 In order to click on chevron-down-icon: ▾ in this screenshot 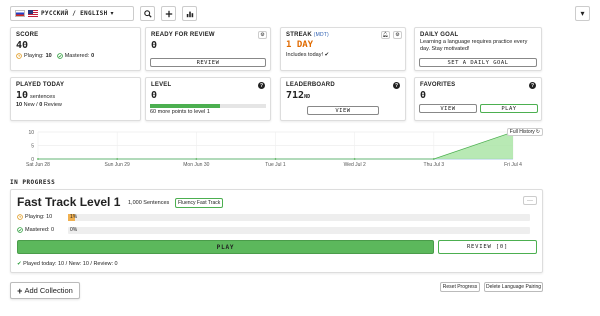, I will do `click(112, 14)`.